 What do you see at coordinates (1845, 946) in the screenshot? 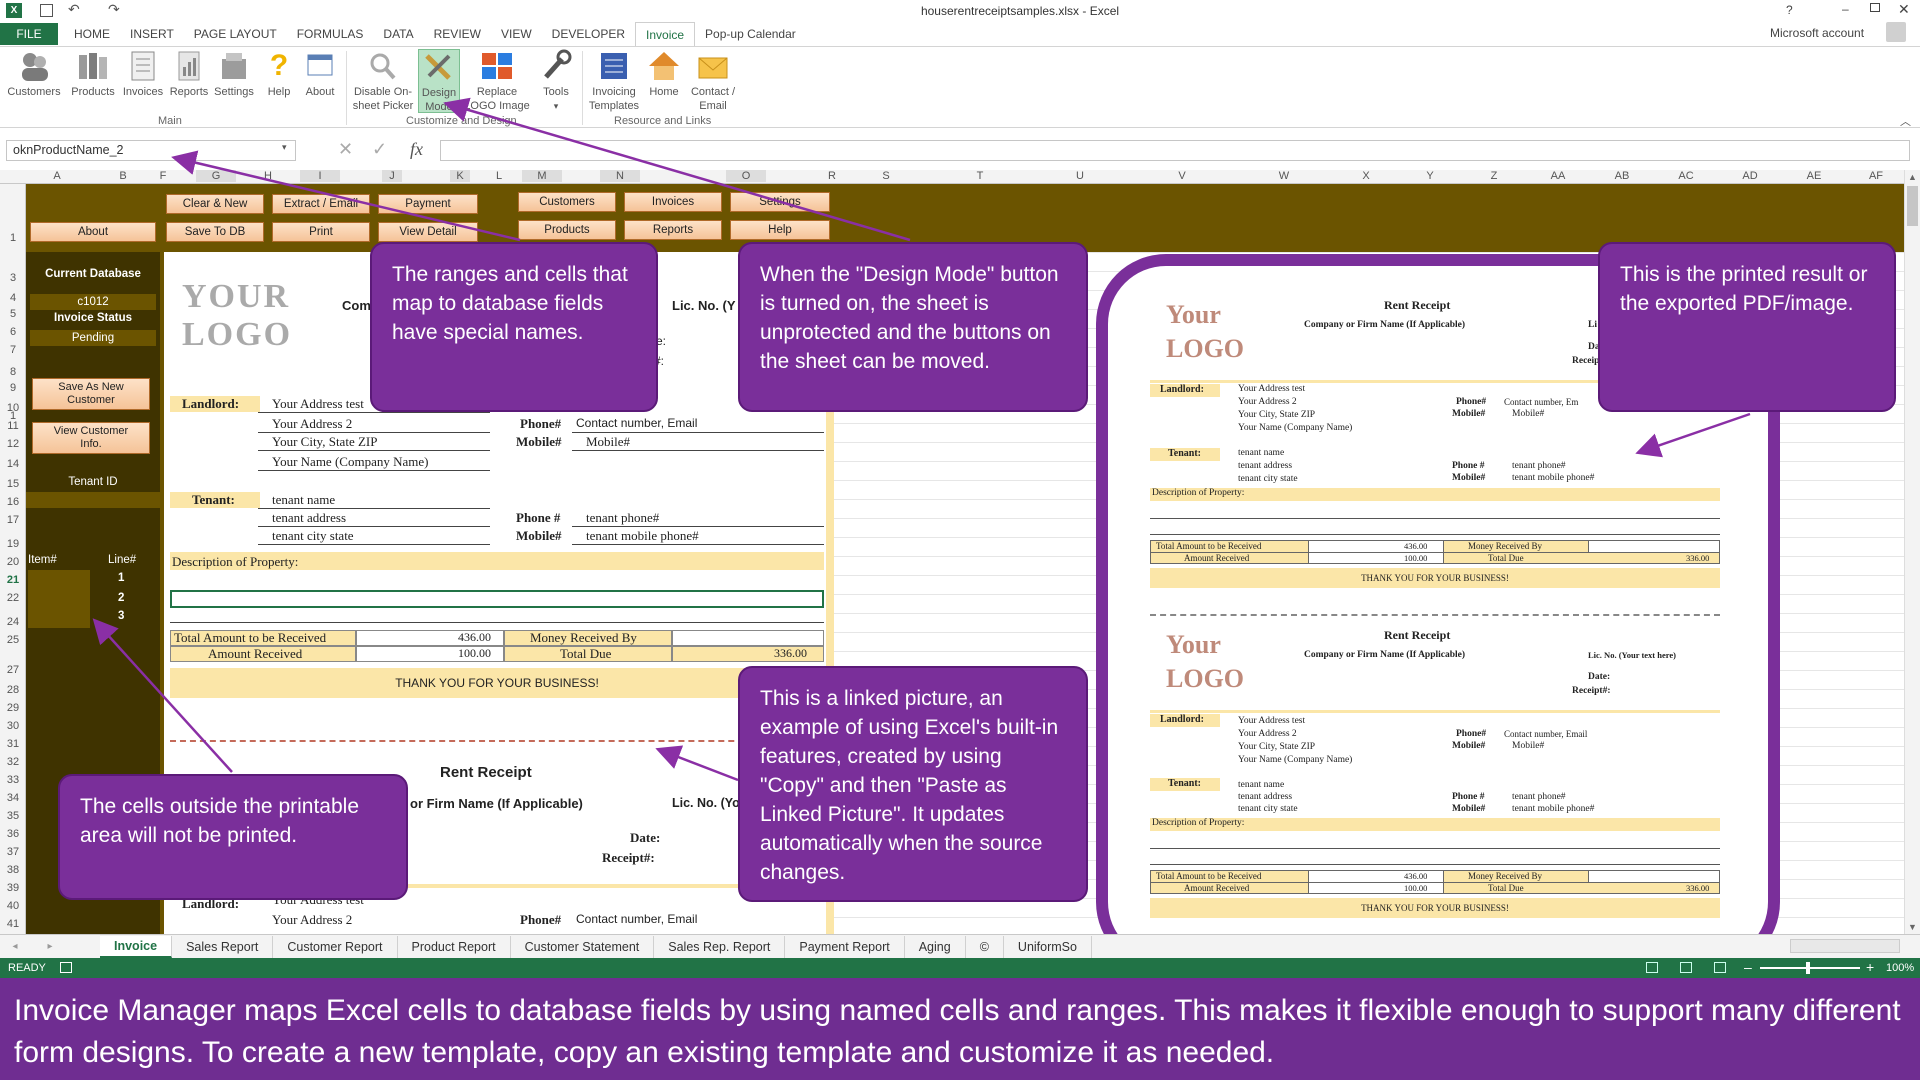
I see `horizontal-scrollbar` at bounding box center [1845, 946].